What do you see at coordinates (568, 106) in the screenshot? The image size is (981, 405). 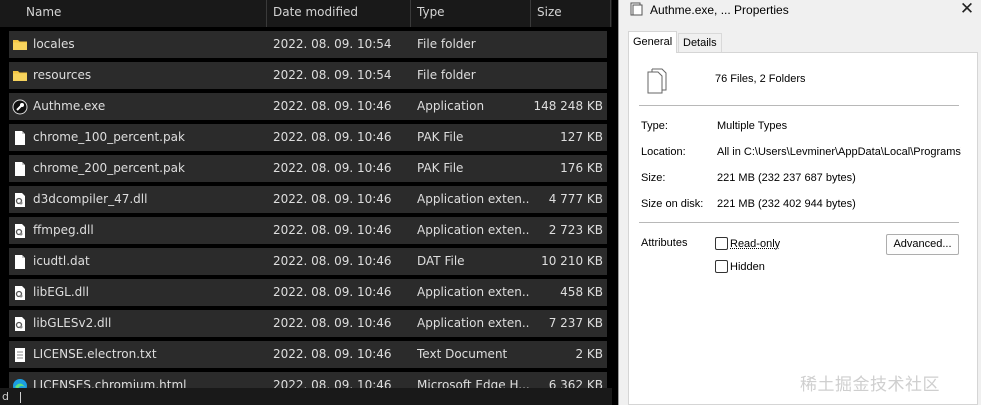 I see `file-size: 148 248 KB` at bounding box center [568, 106].